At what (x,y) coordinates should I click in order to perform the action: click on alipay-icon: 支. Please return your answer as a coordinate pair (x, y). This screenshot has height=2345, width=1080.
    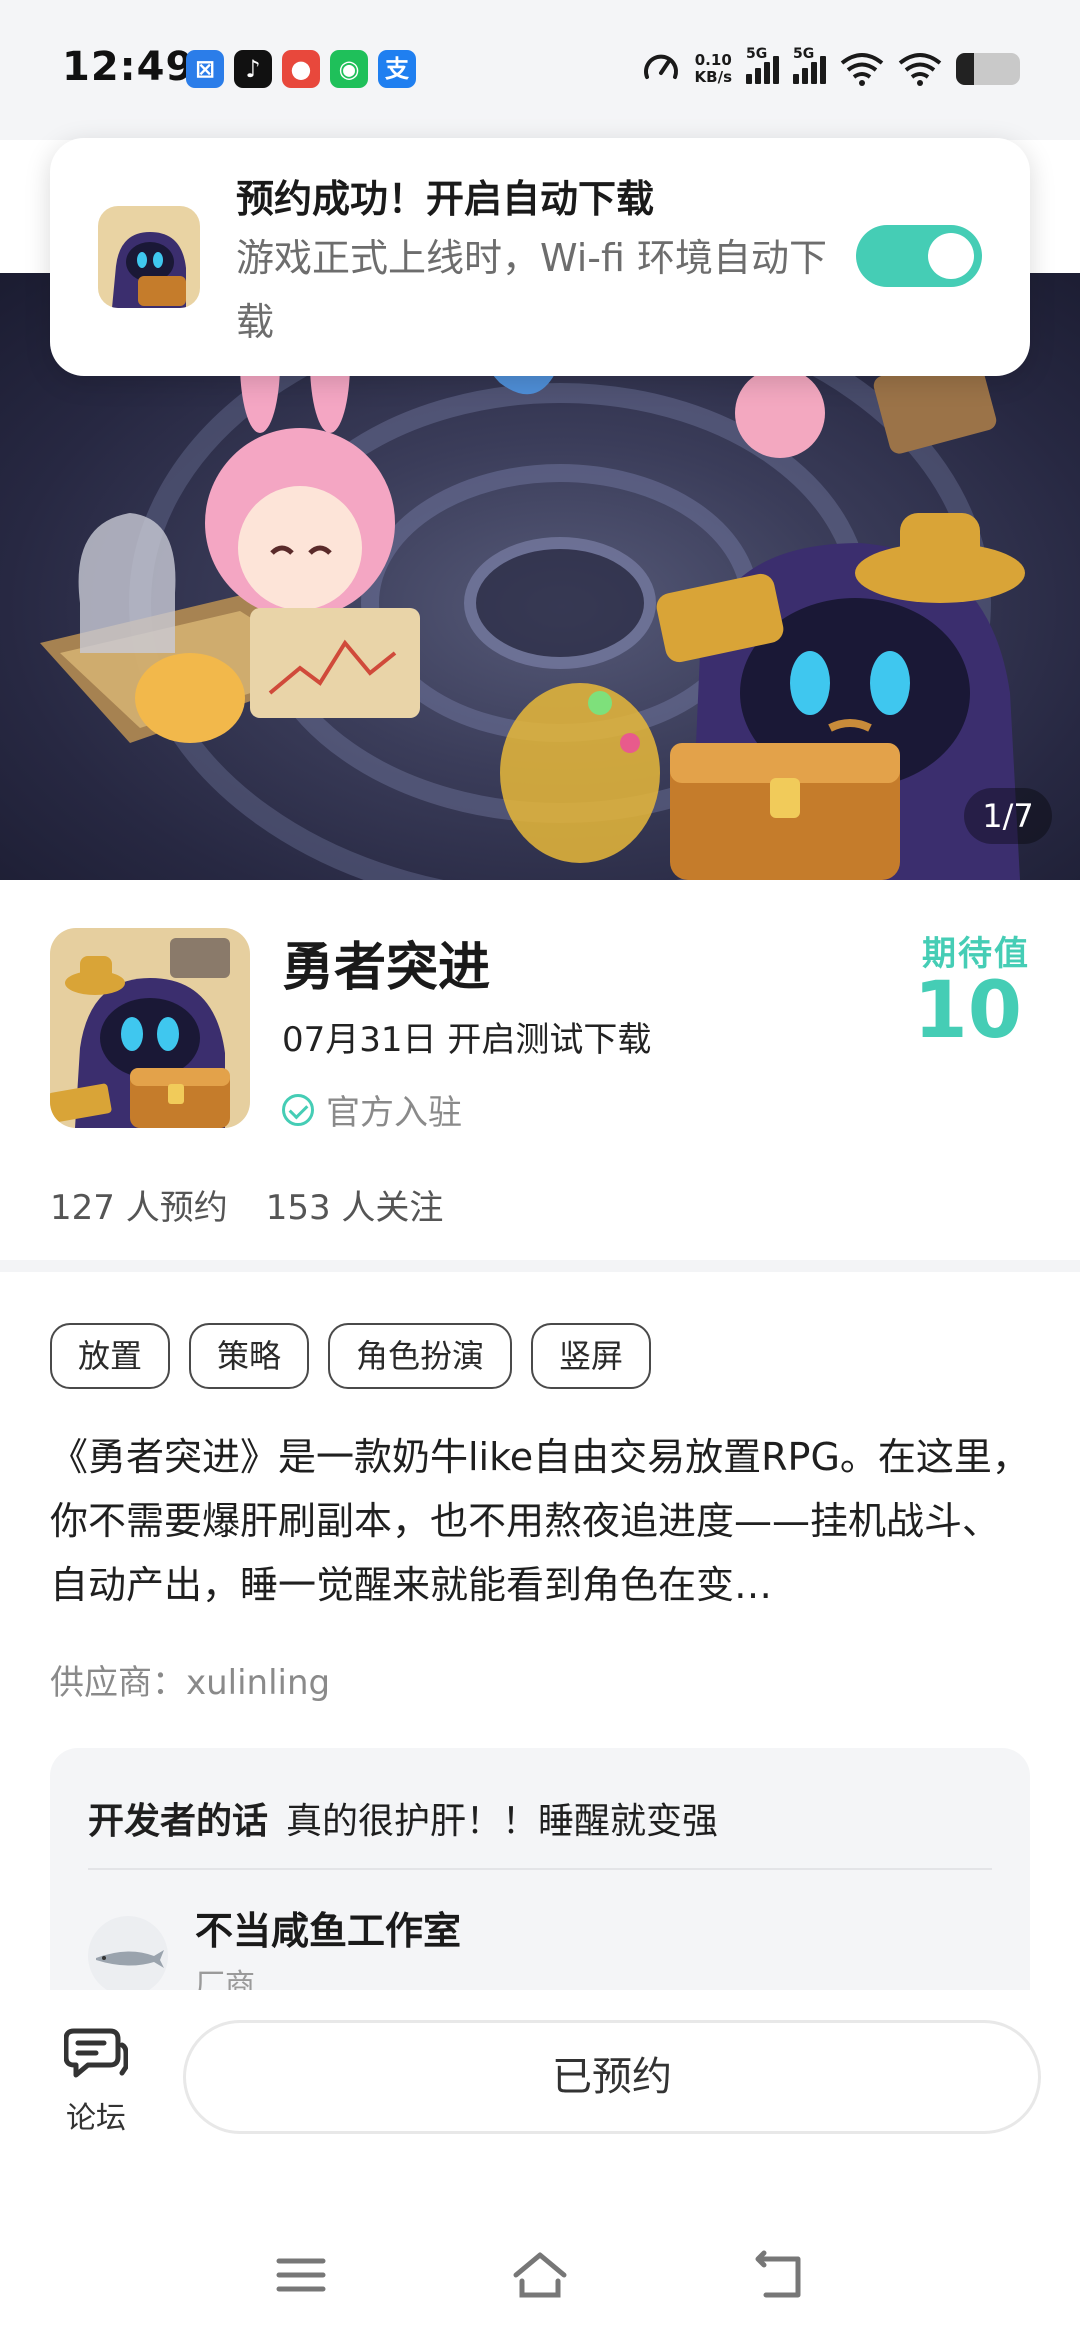
    Looking at the image, I should click on (397, 69).